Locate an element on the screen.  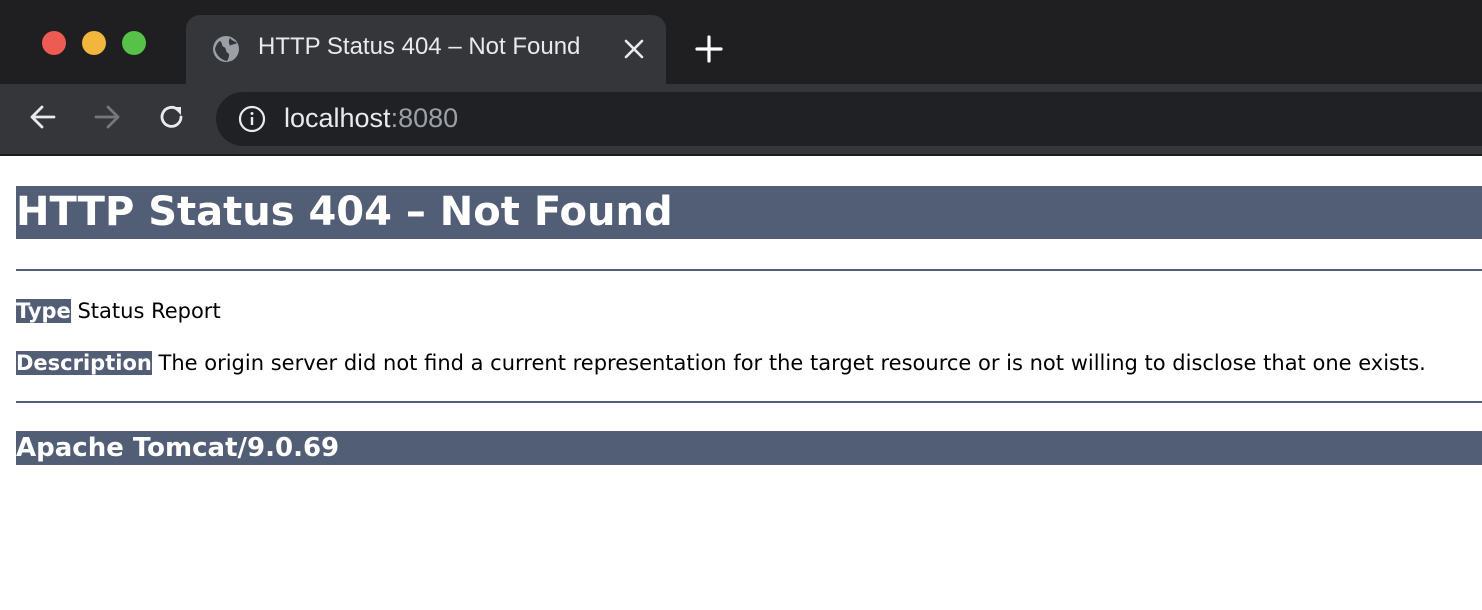
arrow-right-icon is located at coordinates (107, 117).